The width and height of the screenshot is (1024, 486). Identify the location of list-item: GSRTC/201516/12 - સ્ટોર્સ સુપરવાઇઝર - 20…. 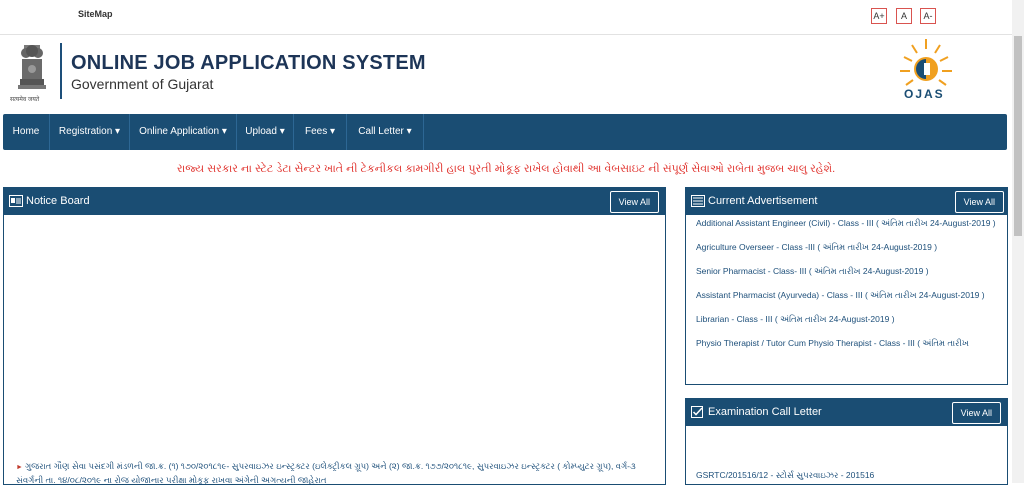
(785, 475).